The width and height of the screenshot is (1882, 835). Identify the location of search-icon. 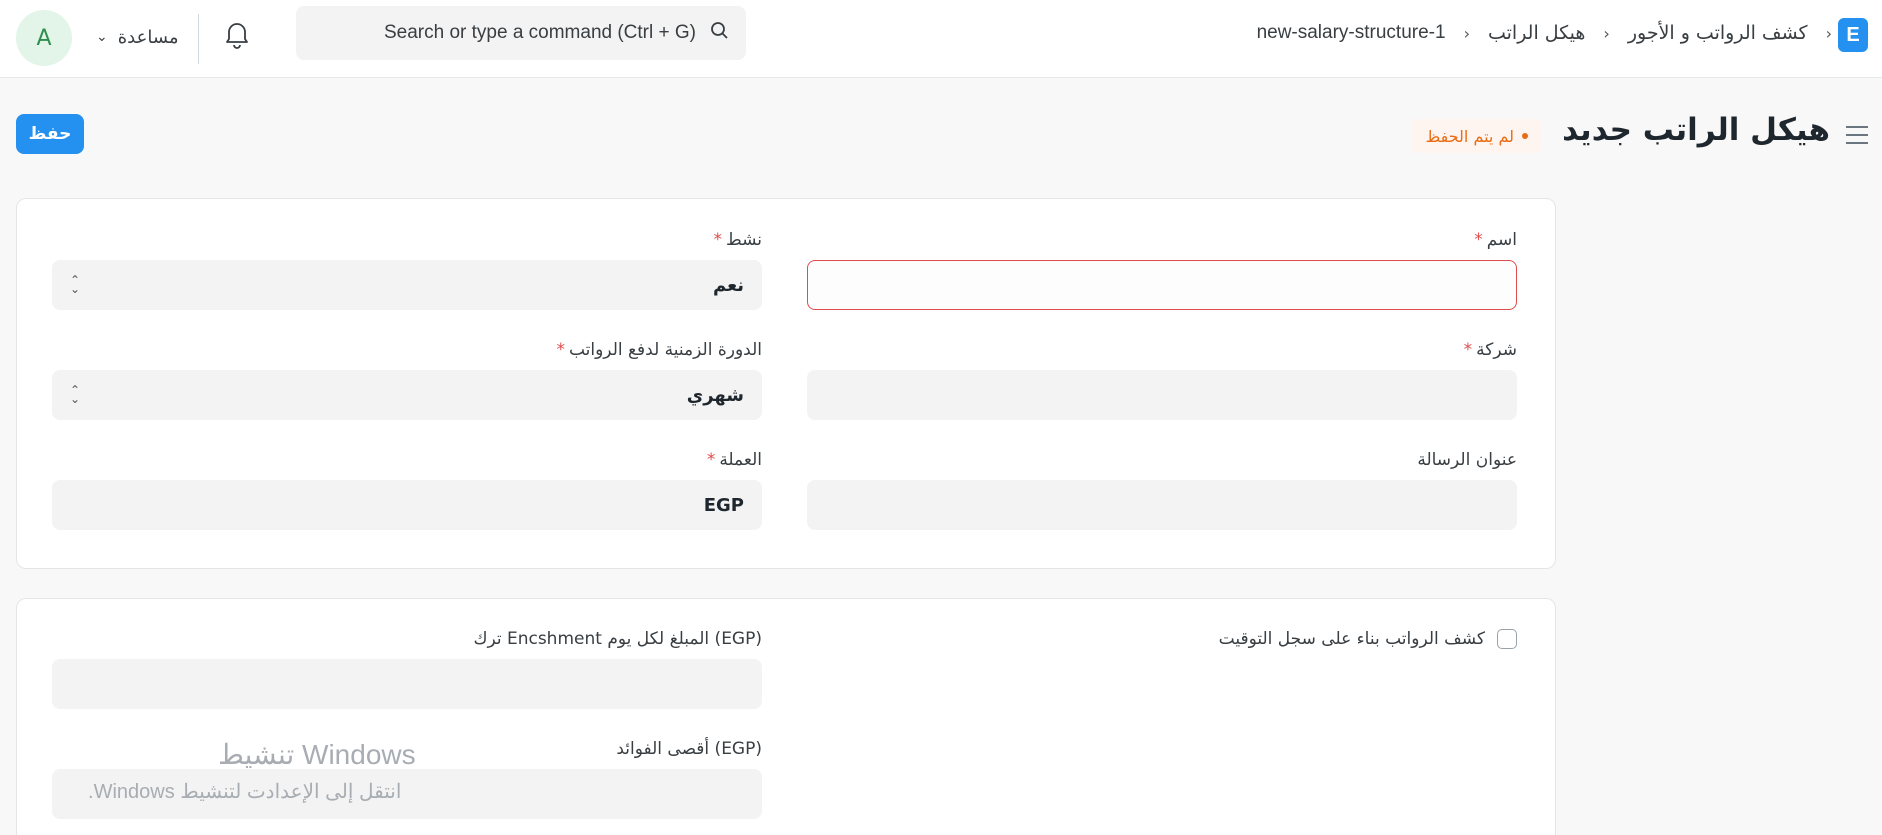
(720, 33).